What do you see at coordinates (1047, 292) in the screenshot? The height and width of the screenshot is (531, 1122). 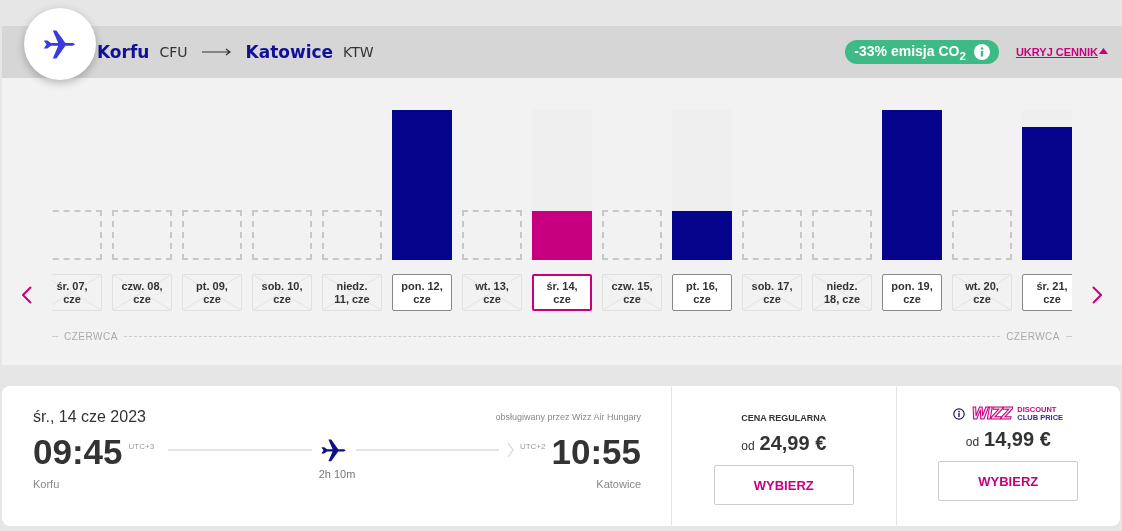 I see `date-tab: śr. 21, cze` at bounding box center [1047, 292].